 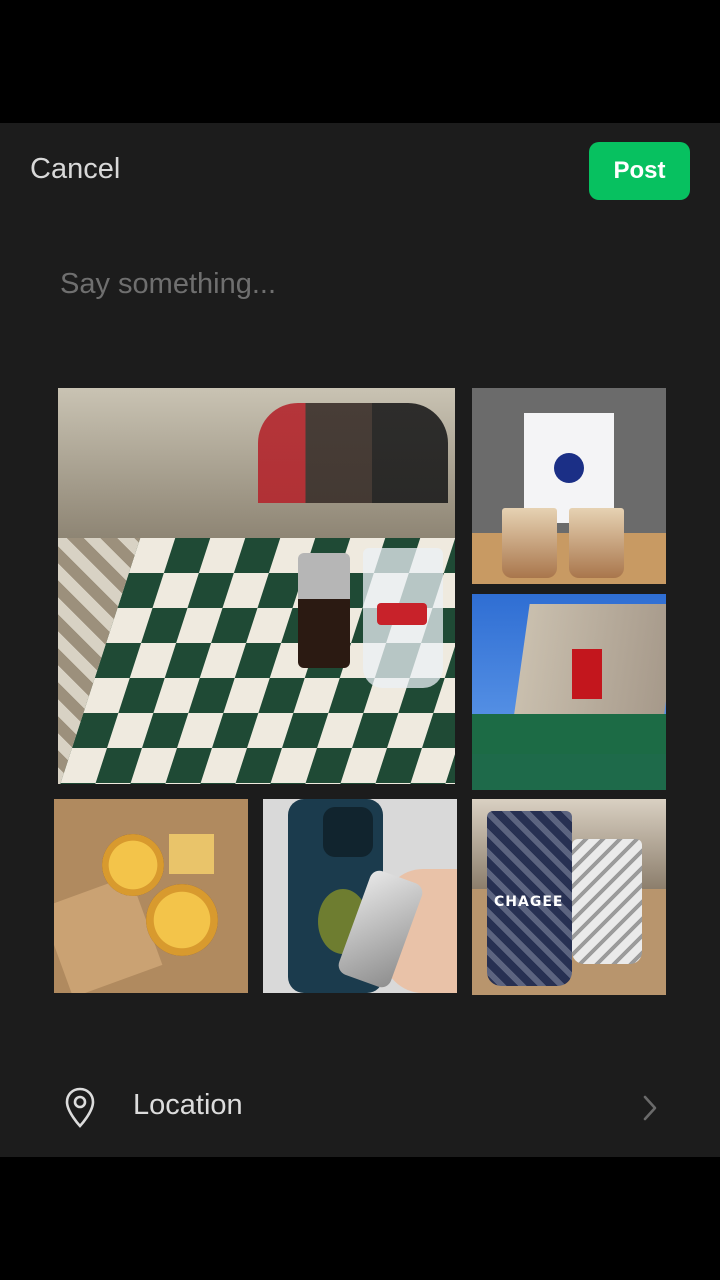 I want to click on location-label: Location, so click(x=188, y=1105).